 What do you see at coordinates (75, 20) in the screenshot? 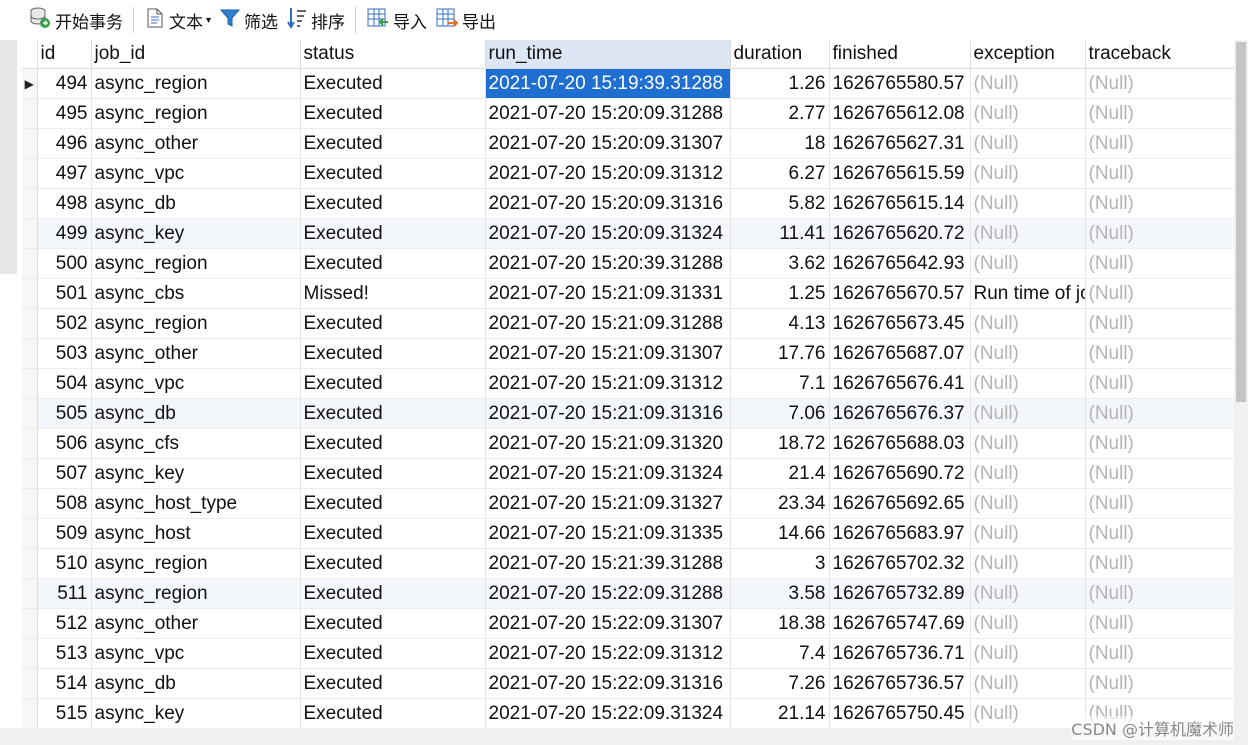
I see `begin-transaction-button: 开始事务` at bounding box center [75, 20].